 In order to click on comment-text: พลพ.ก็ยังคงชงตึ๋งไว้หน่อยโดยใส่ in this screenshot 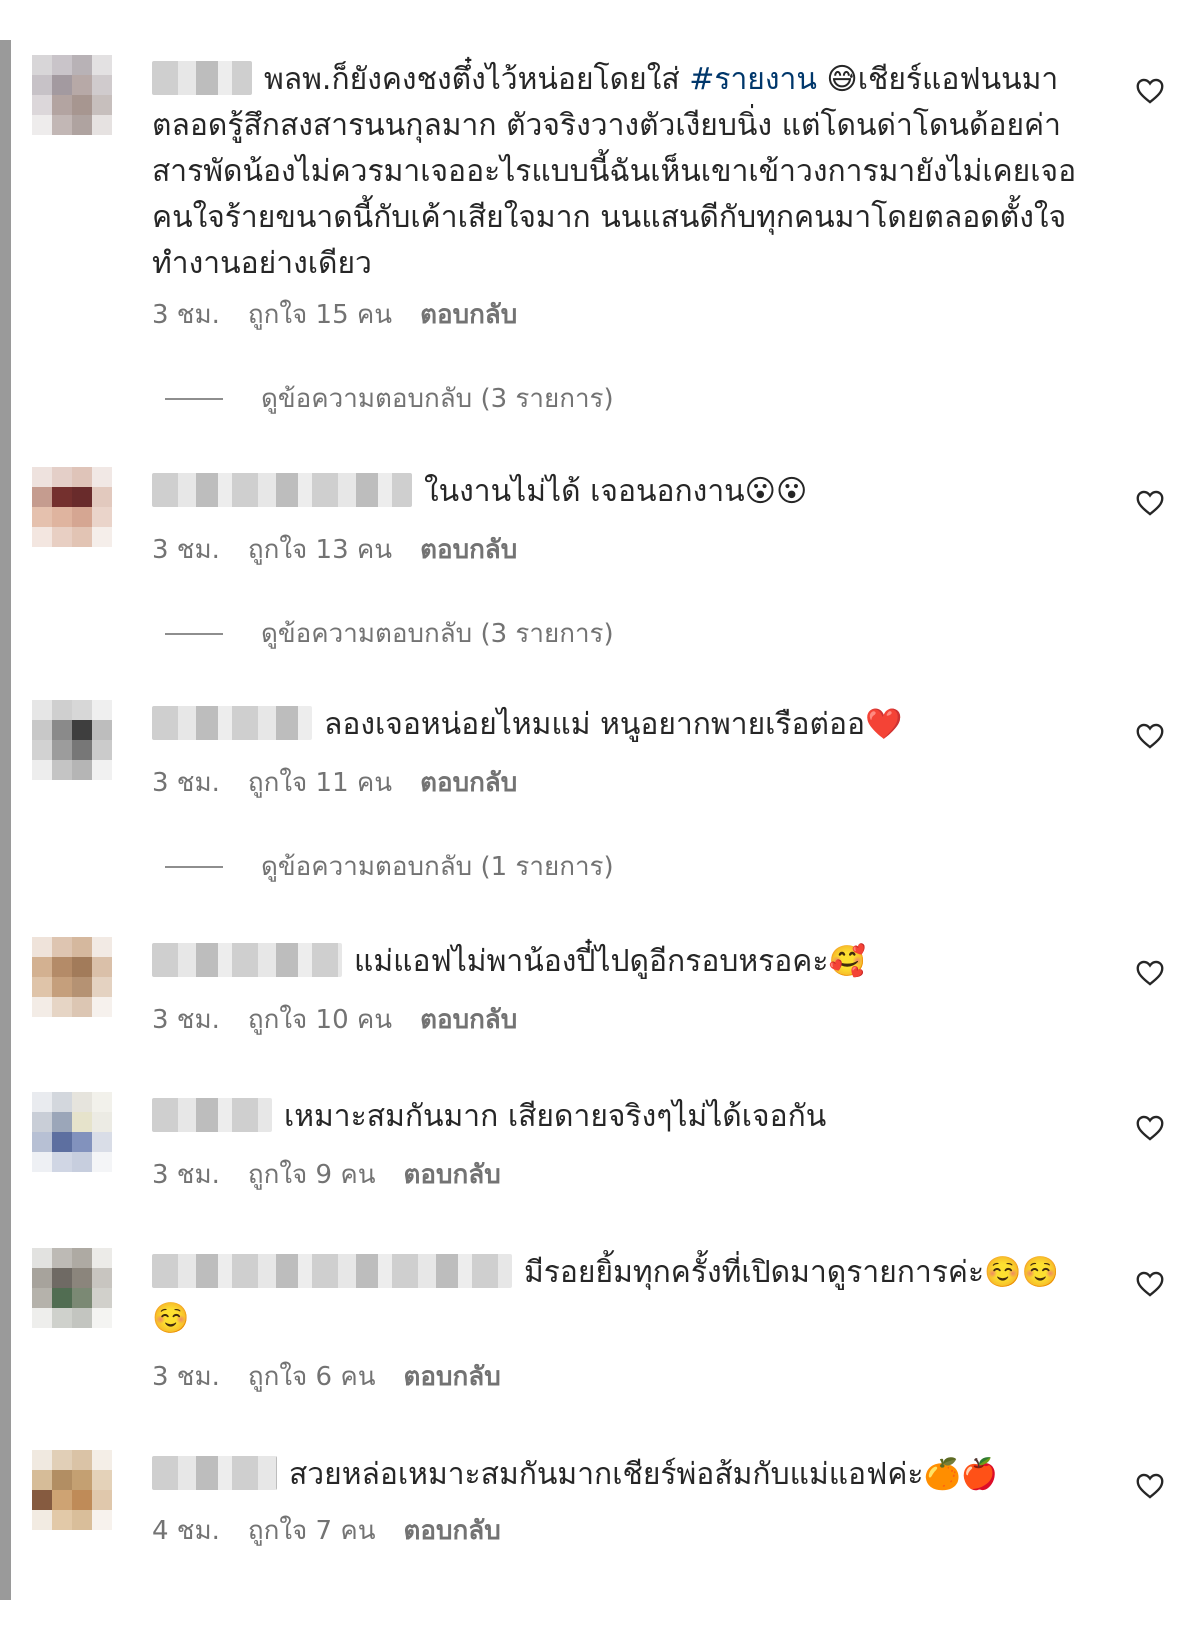, I will do `click(477, 79)`.